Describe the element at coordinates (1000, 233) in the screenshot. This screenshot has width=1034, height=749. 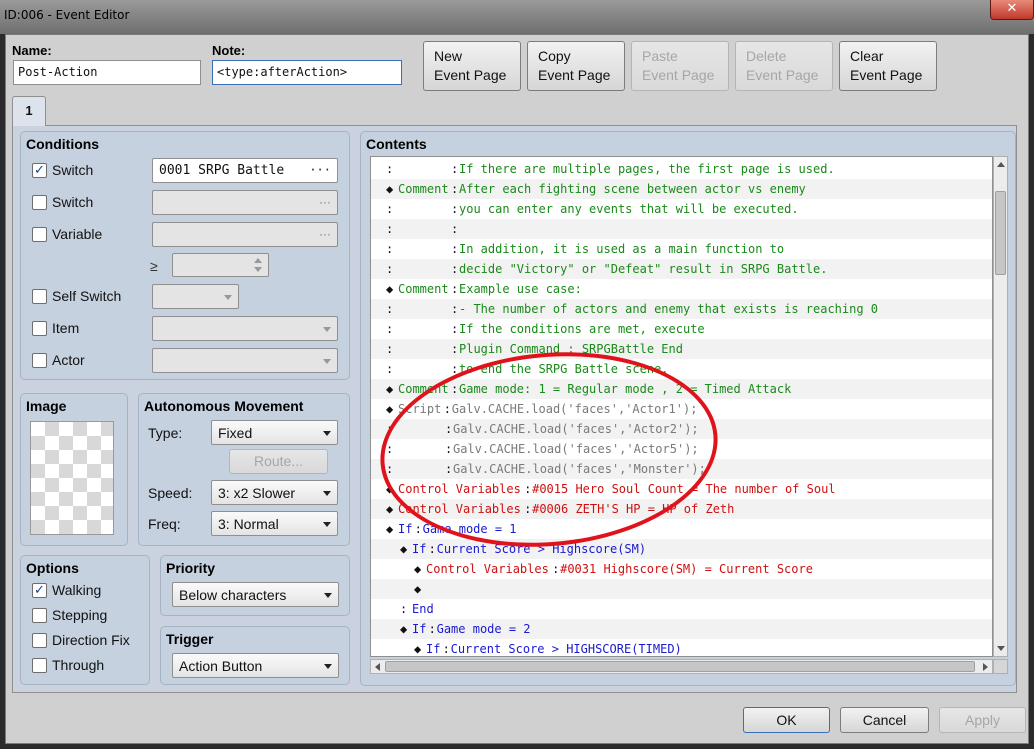
I see `vertical-scroll-thumb` at that location.